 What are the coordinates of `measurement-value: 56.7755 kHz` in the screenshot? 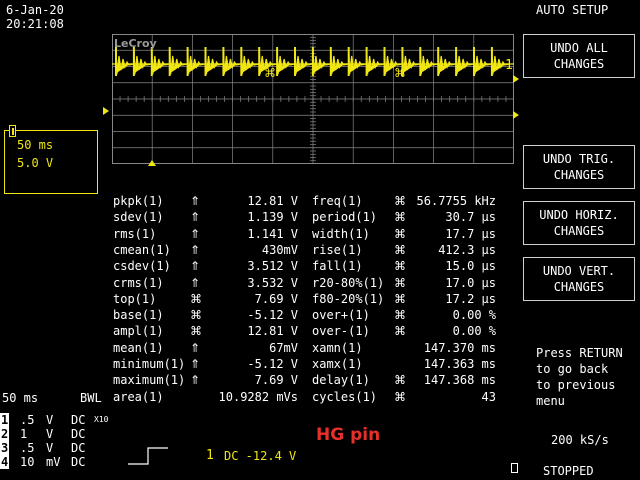 It's located at (456, 201).